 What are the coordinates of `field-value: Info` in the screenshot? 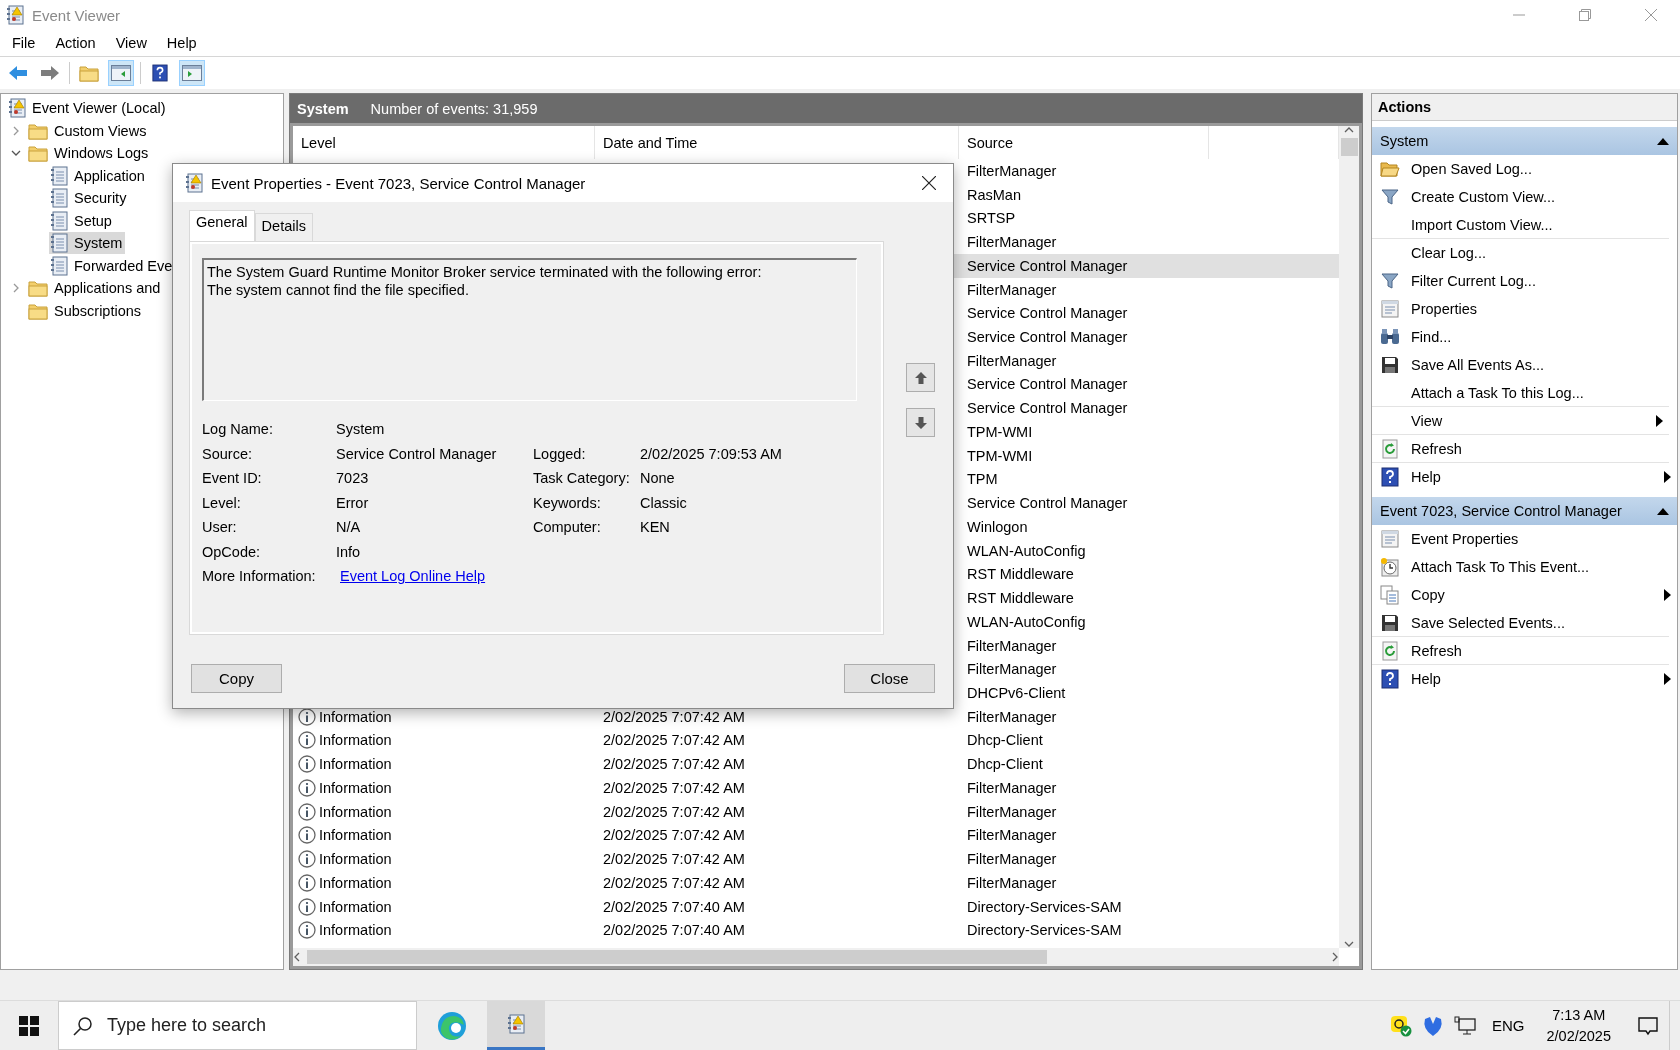 It's located at (349, 551).